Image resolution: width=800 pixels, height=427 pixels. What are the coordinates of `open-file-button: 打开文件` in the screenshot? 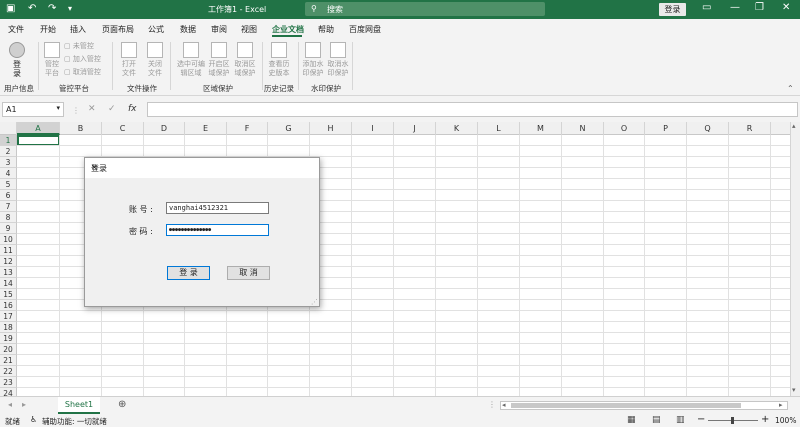 It's located at (129, 60).